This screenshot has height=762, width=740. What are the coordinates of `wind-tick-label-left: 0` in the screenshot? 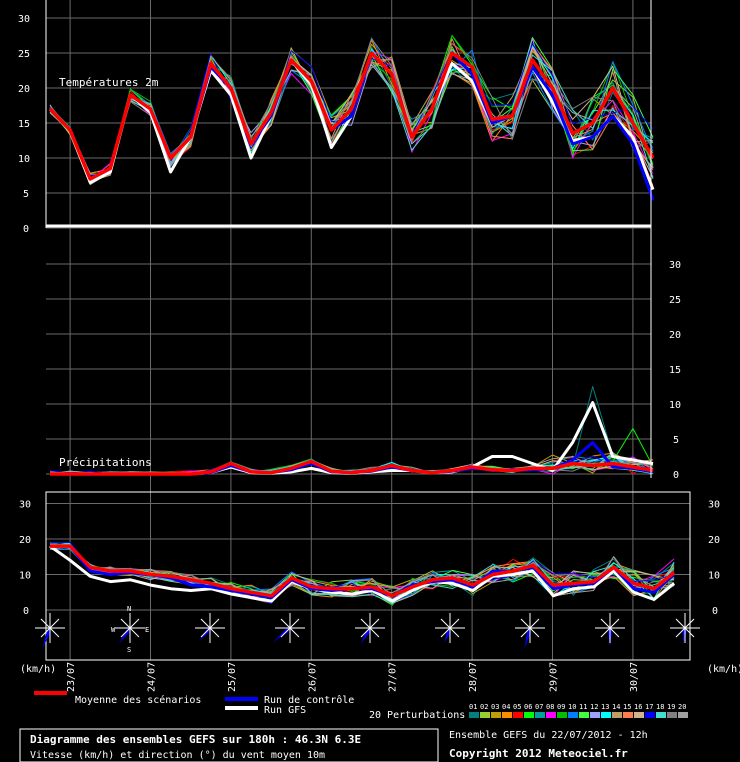 It's located at (26, 611).